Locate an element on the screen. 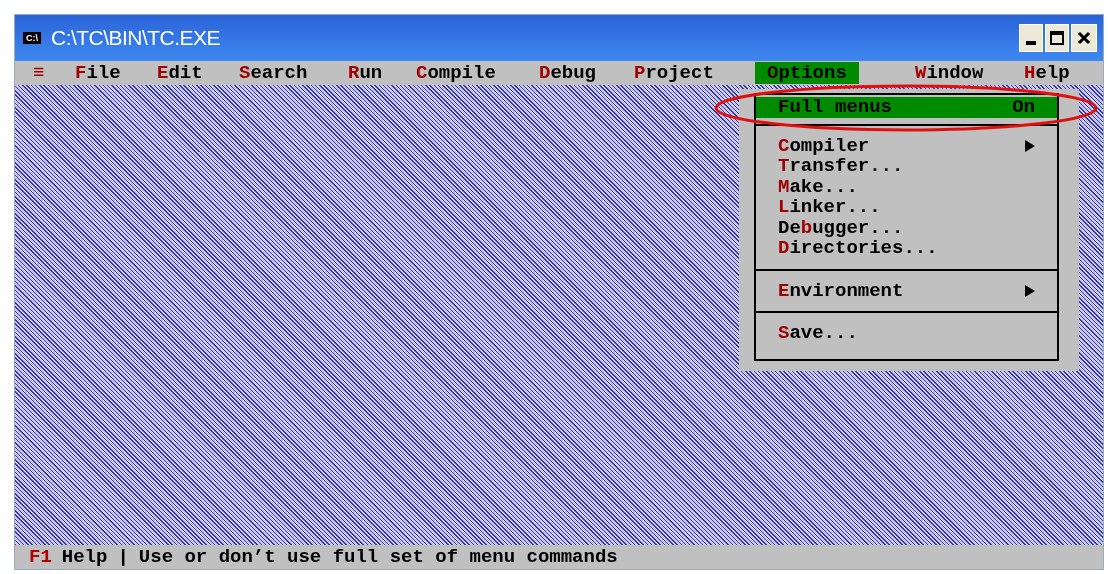 This screenshot has height=574, width=1108. close-button is located at coordinates (1084, 38).